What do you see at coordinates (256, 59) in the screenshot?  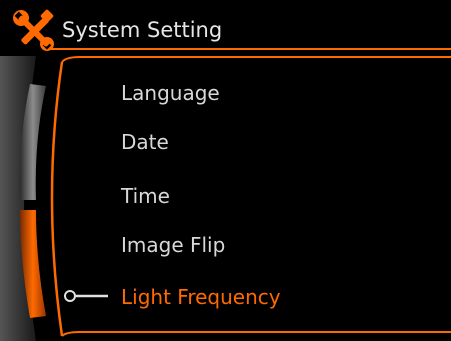 I see `menu-top-border` at bounding box center [256, 59].